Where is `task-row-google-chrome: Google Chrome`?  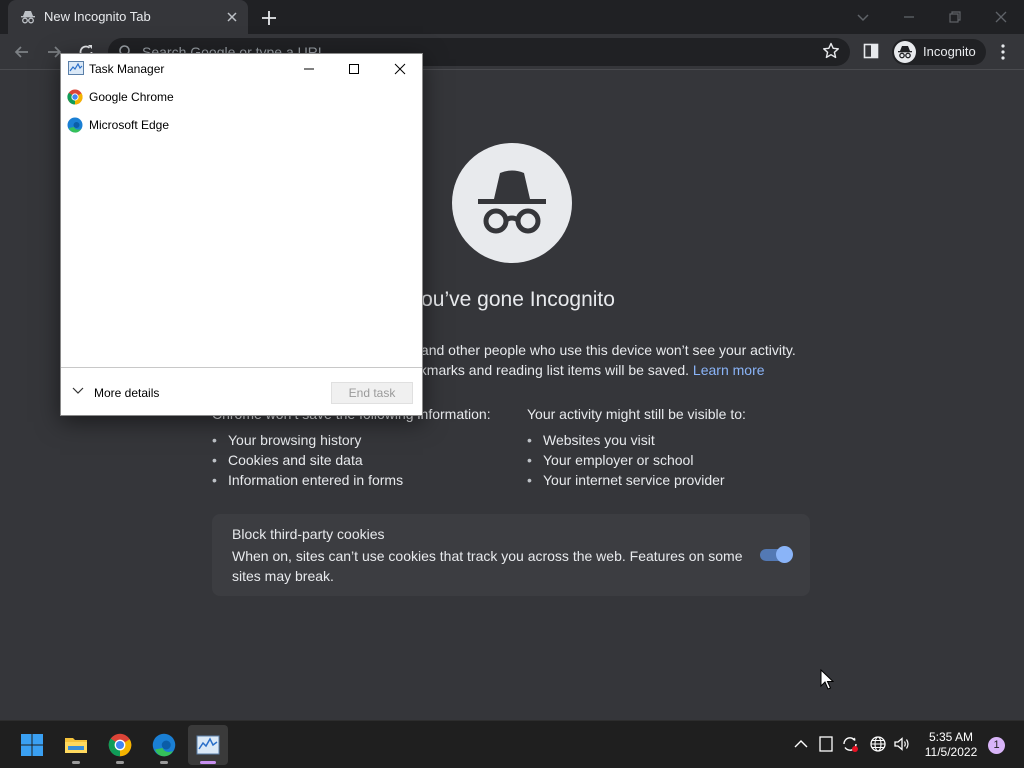
task-row-google-chrome: Google Chrome is located at coordinates (241, 97).